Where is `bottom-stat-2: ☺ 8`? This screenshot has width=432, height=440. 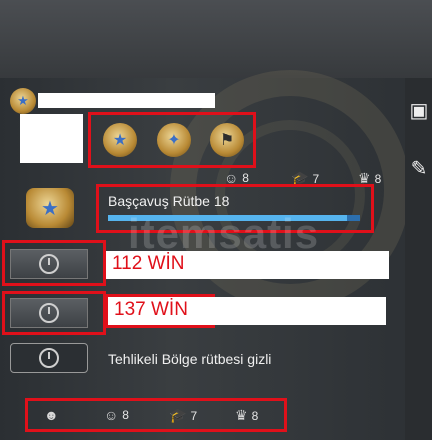
bottom-stat-2: ☺ 8 is located at coordinates (116, 415).